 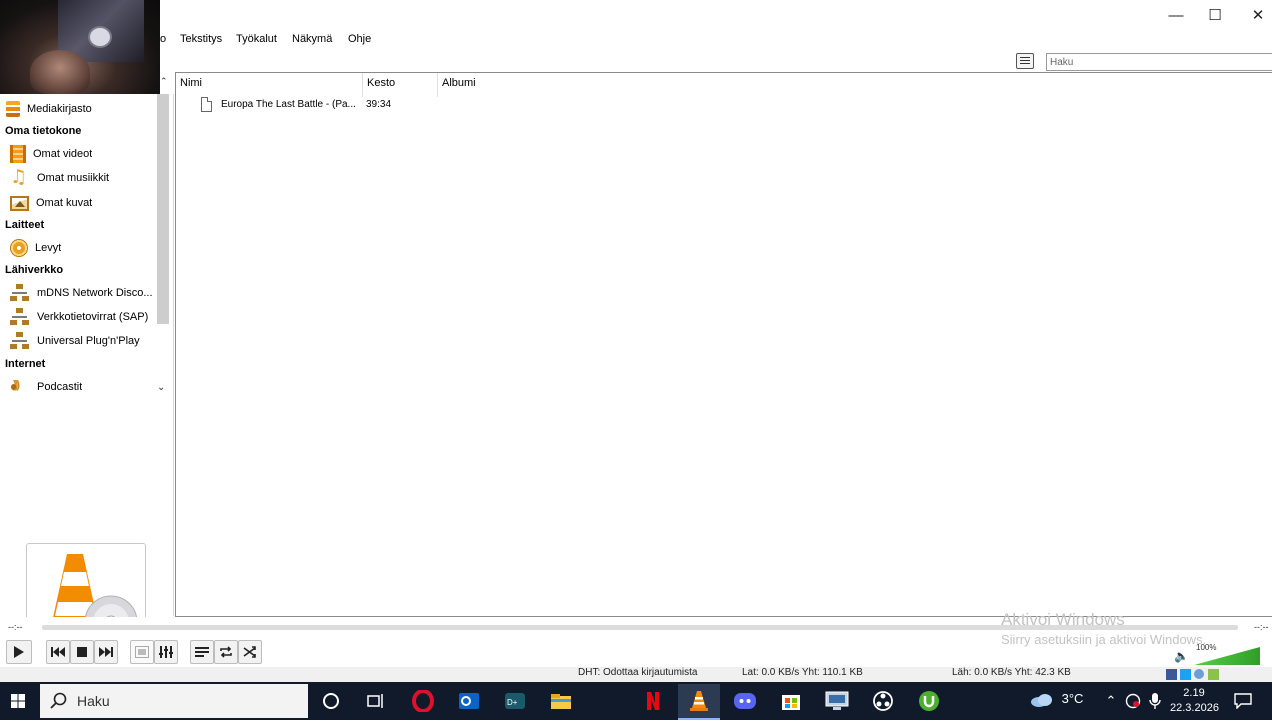 I want to click on sidebar-group-local-network: Lähiverkko, so click(x=34, y=270).